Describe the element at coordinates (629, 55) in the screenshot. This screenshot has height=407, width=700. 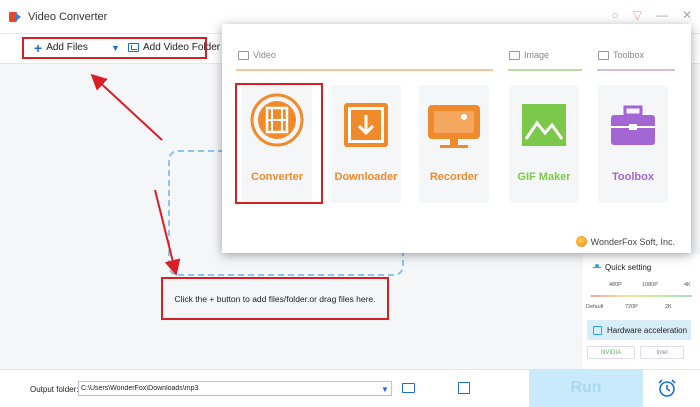
I see `category-toolbox-label: Toolbox` at that location.